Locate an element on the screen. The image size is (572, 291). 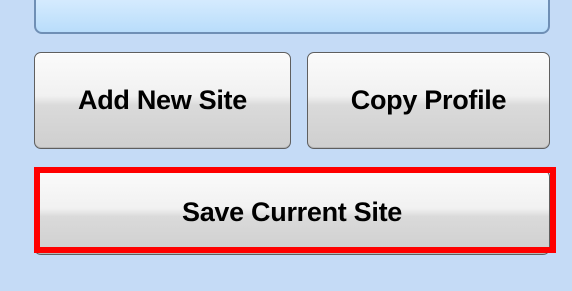
copy-profile-button: Copy Profile is located at coordinates (428, 100).